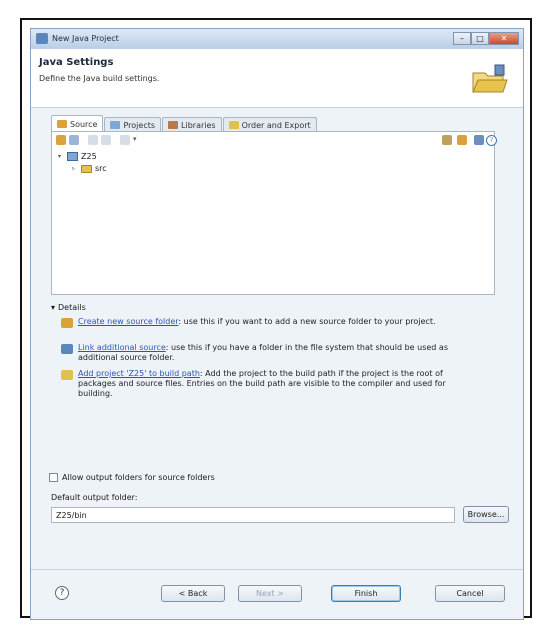 This screenshot has width=547, height=633. What do you see at coordinates (67, 349) in the screenshot?
I see `link-source-icon` at bounding box center [67, 349].